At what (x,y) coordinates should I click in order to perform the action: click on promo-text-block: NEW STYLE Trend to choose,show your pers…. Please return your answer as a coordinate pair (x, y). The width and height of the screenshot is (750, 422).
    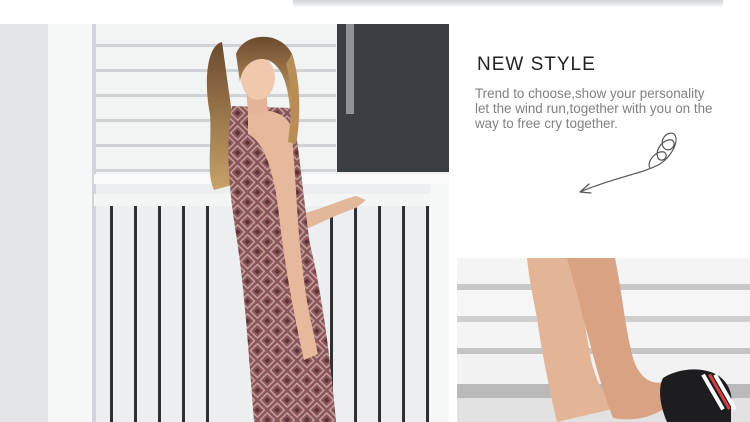
    Looking at the image, I should click on (610, 92).